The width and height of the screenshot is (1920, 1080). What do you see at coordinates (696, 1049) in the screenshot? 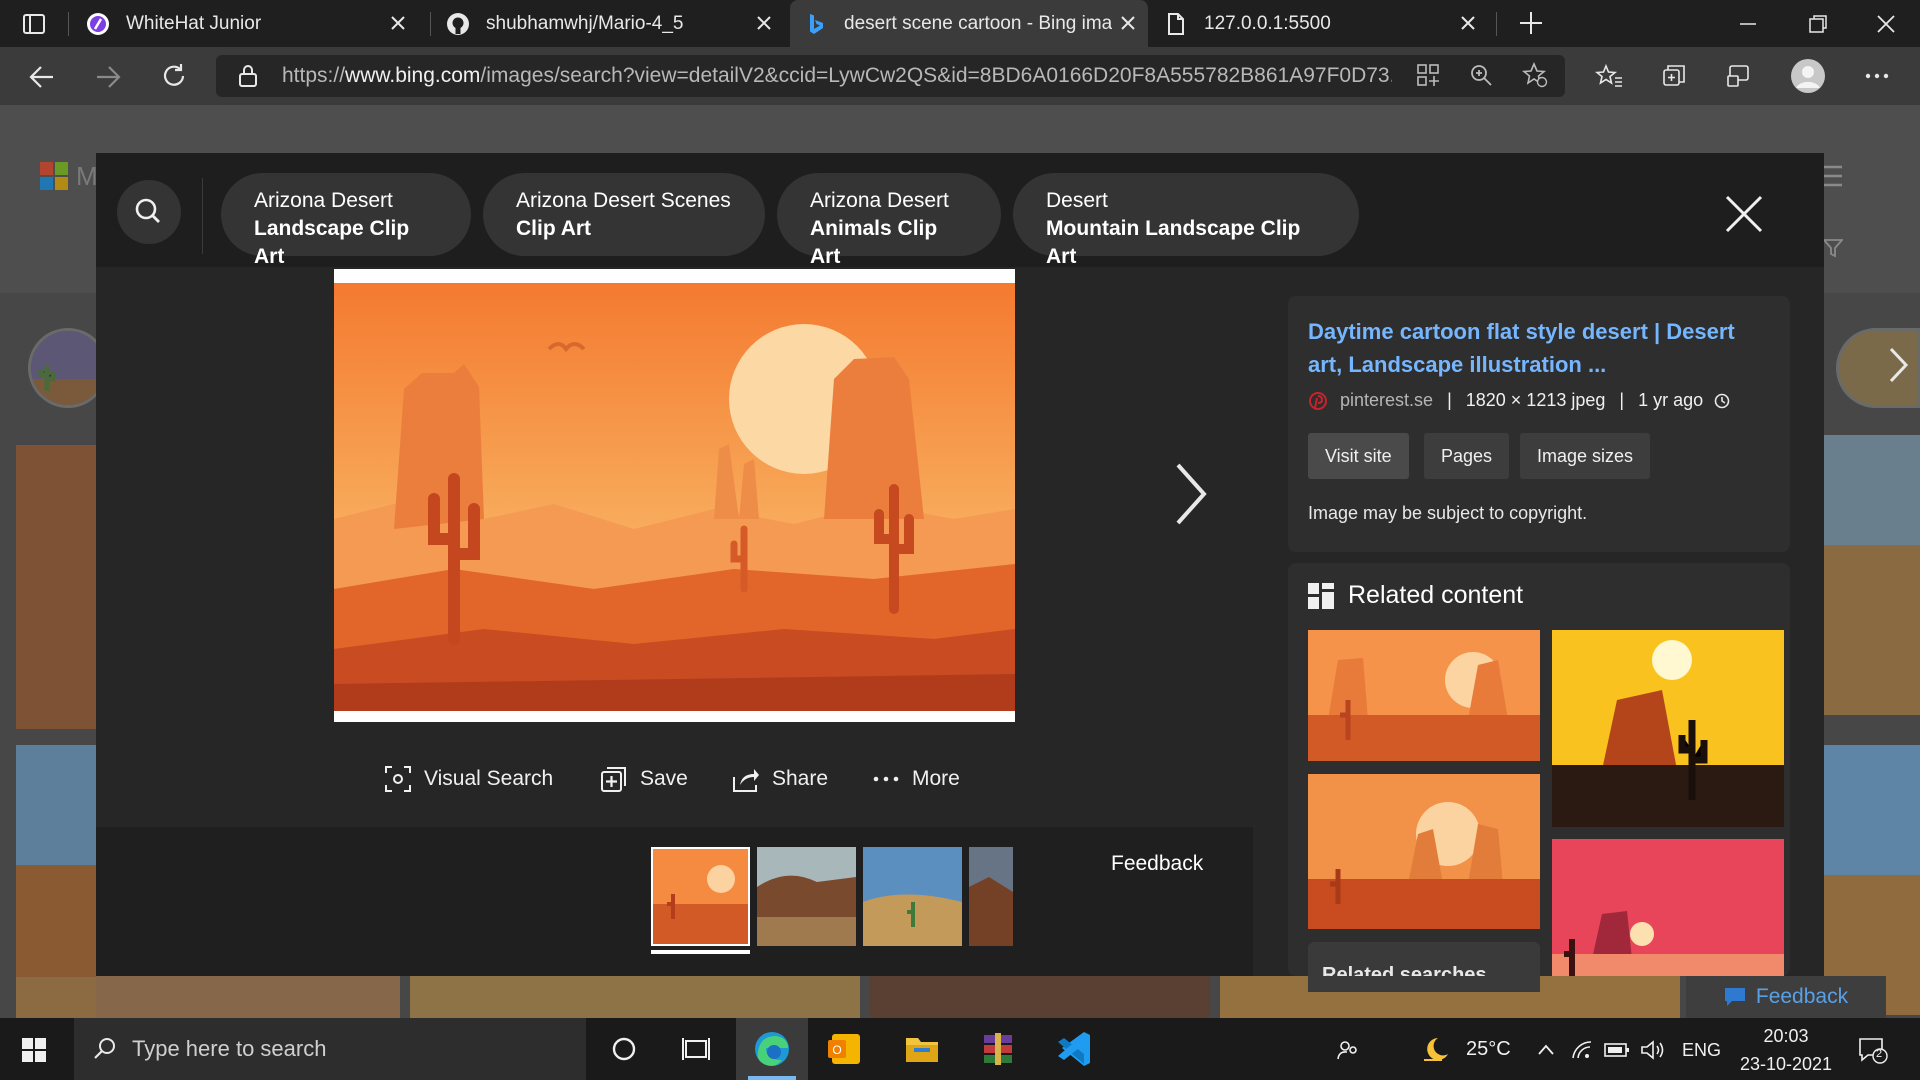
I see `task-view-icon` at bounding box center [696, 1049].